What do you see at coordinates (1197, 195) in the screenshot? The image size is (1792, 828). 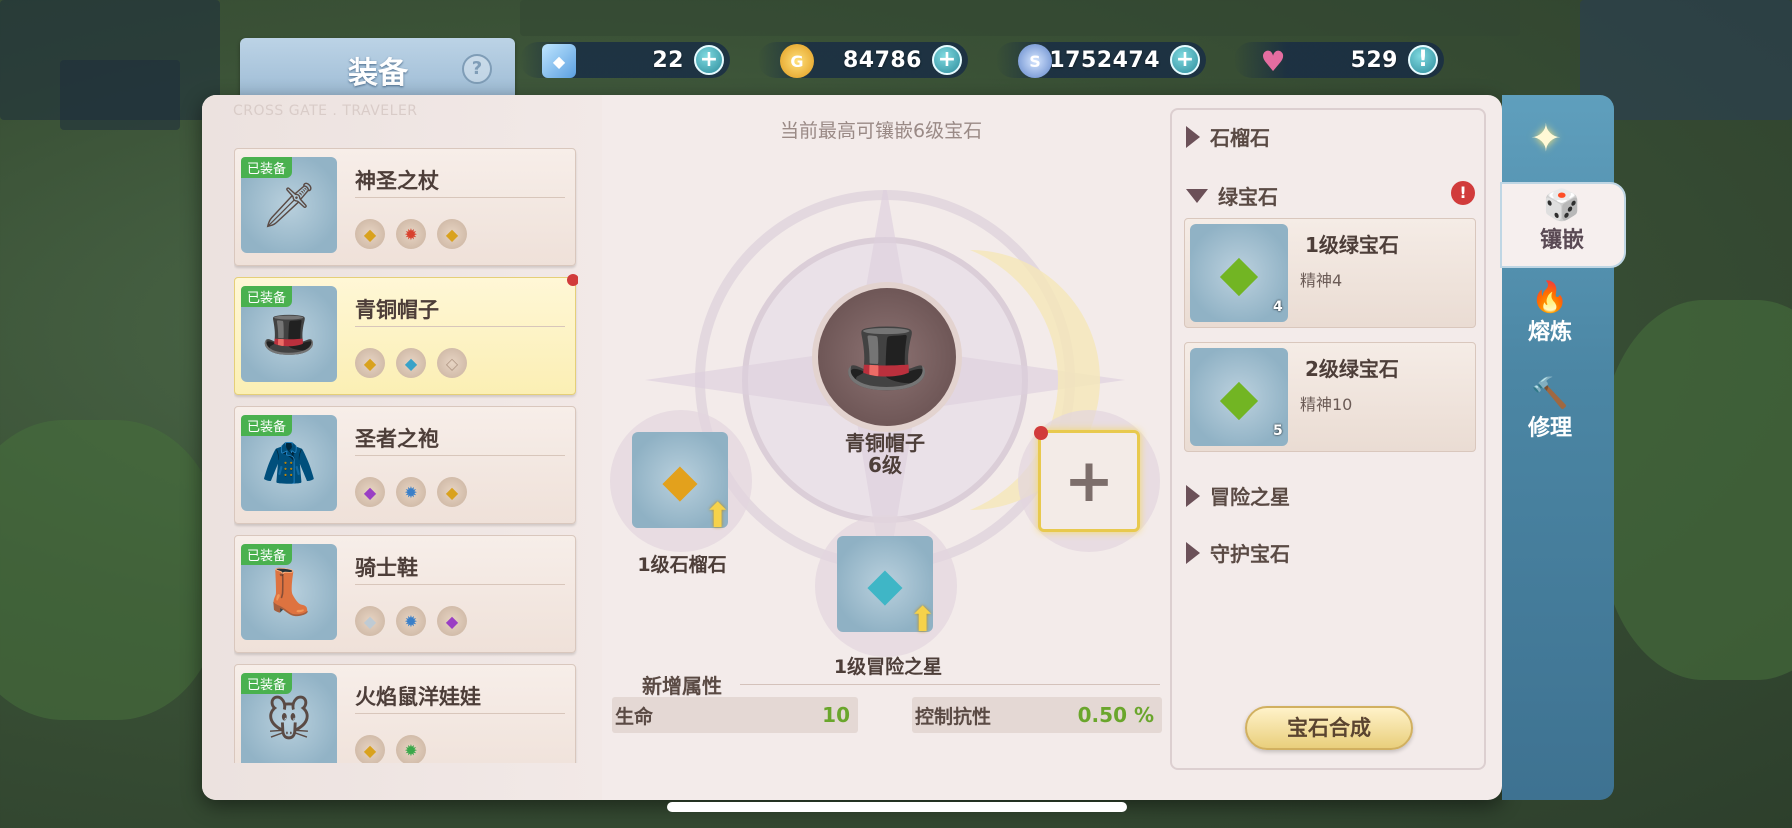 I see `expanded-arrow-icon` at bounding box center [1197, 195].